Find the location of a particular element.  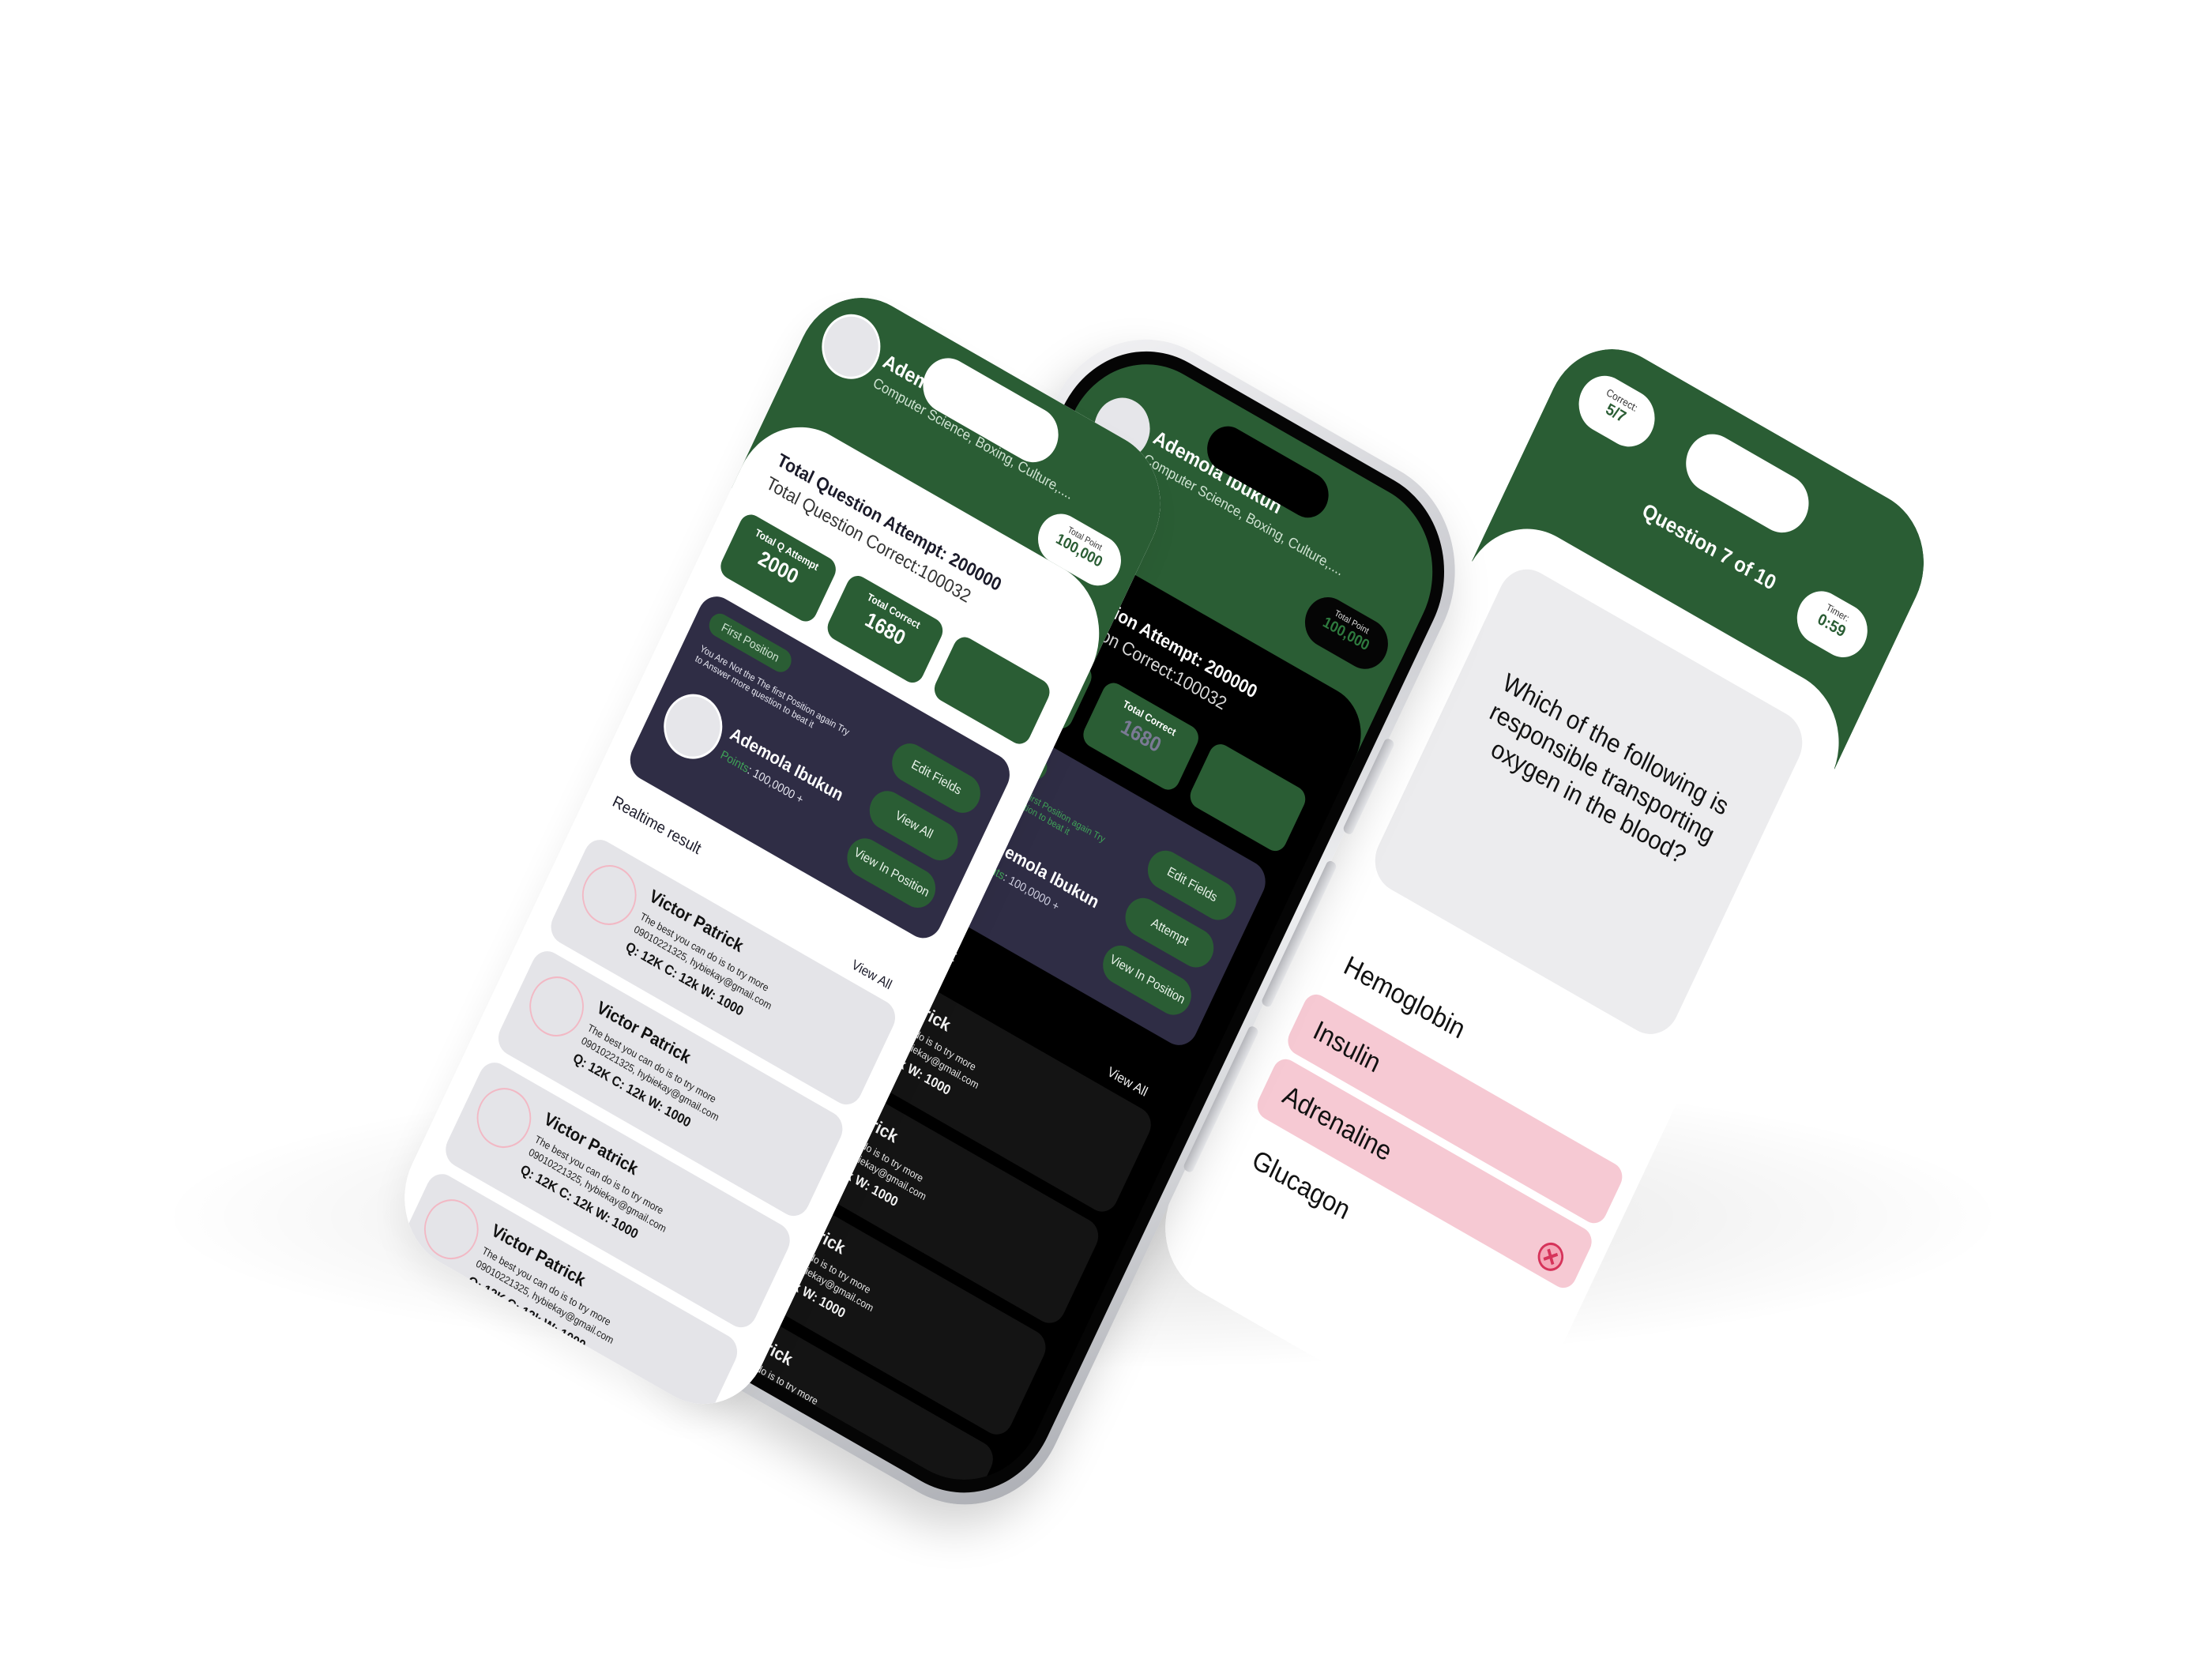

close-circle-icon is located at coordinates (1555, 1249).